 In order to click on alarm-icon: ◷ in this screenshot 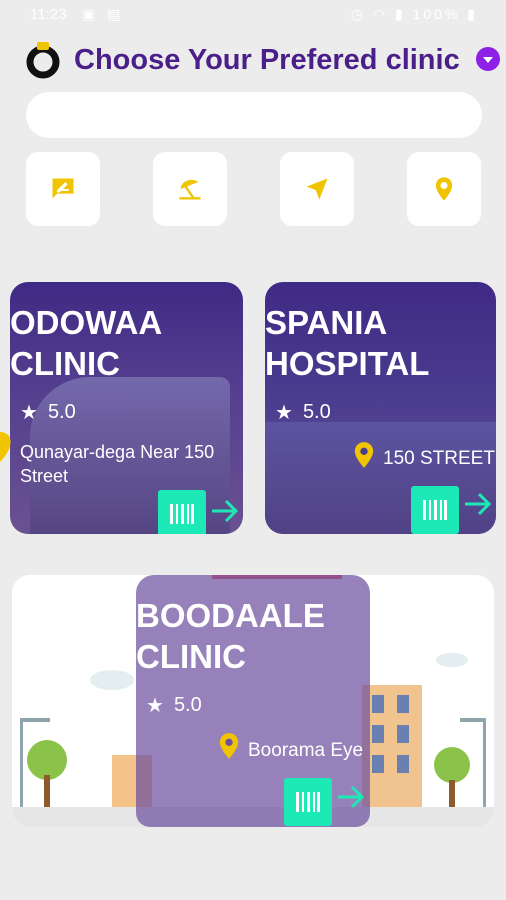, I will do `click(358, 14)`.